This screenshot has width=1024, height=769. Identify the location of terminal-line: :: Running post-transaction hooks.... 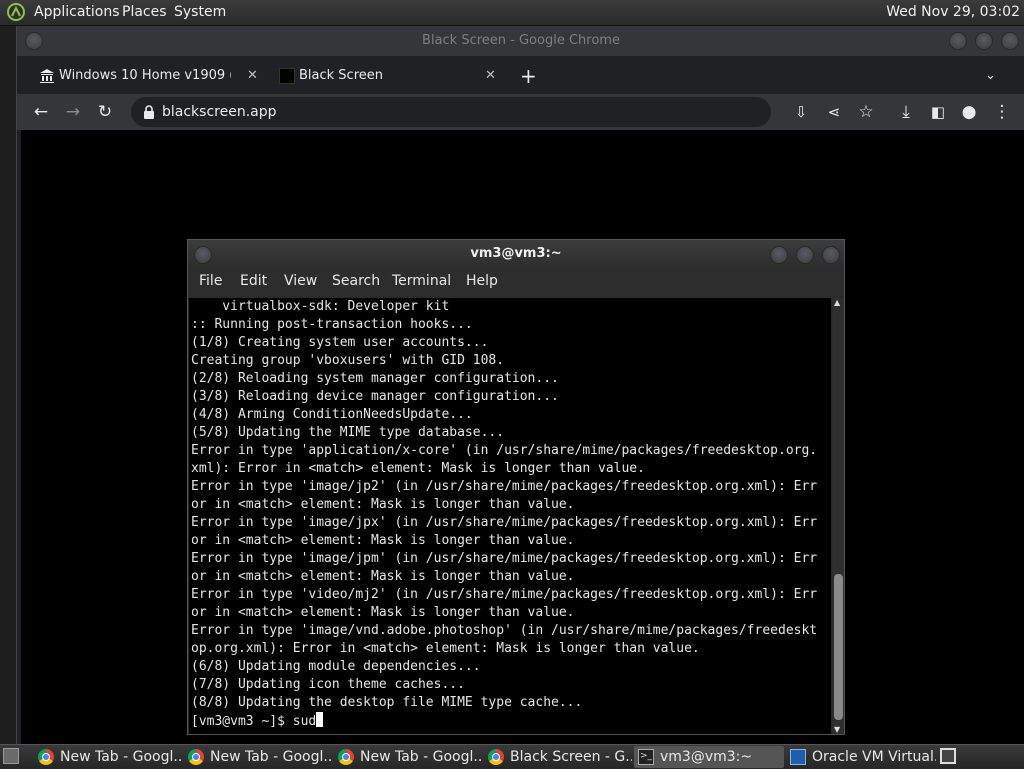
(332, 324).